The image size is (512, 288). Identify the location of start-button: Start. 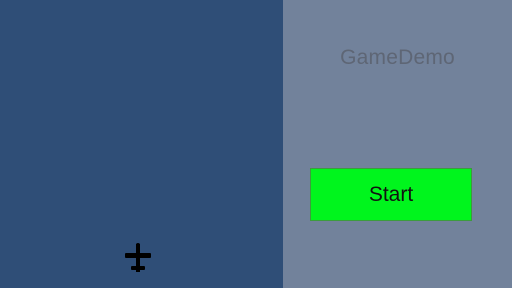
(391, 194).